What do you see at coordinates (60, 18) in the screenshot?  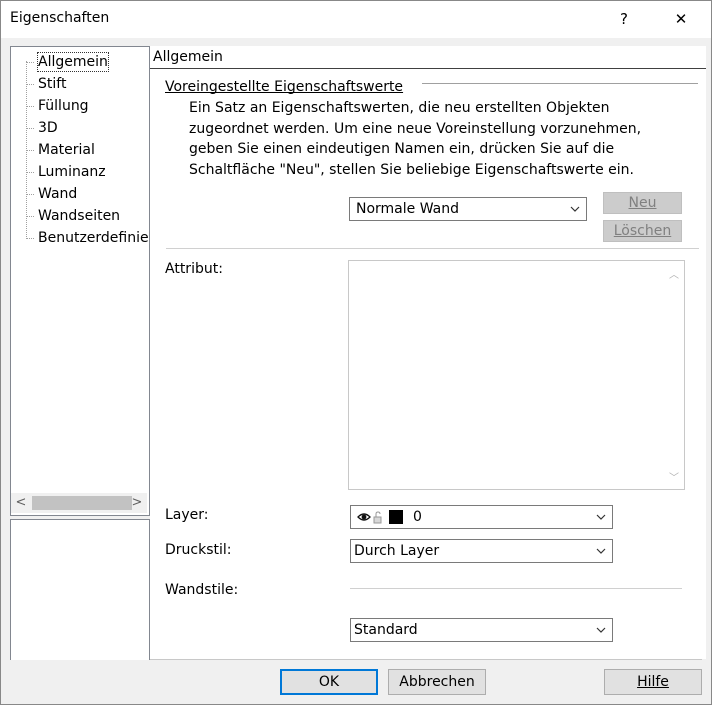 I see `window-title: Eigenschaften` at bounding box center [60, 18].